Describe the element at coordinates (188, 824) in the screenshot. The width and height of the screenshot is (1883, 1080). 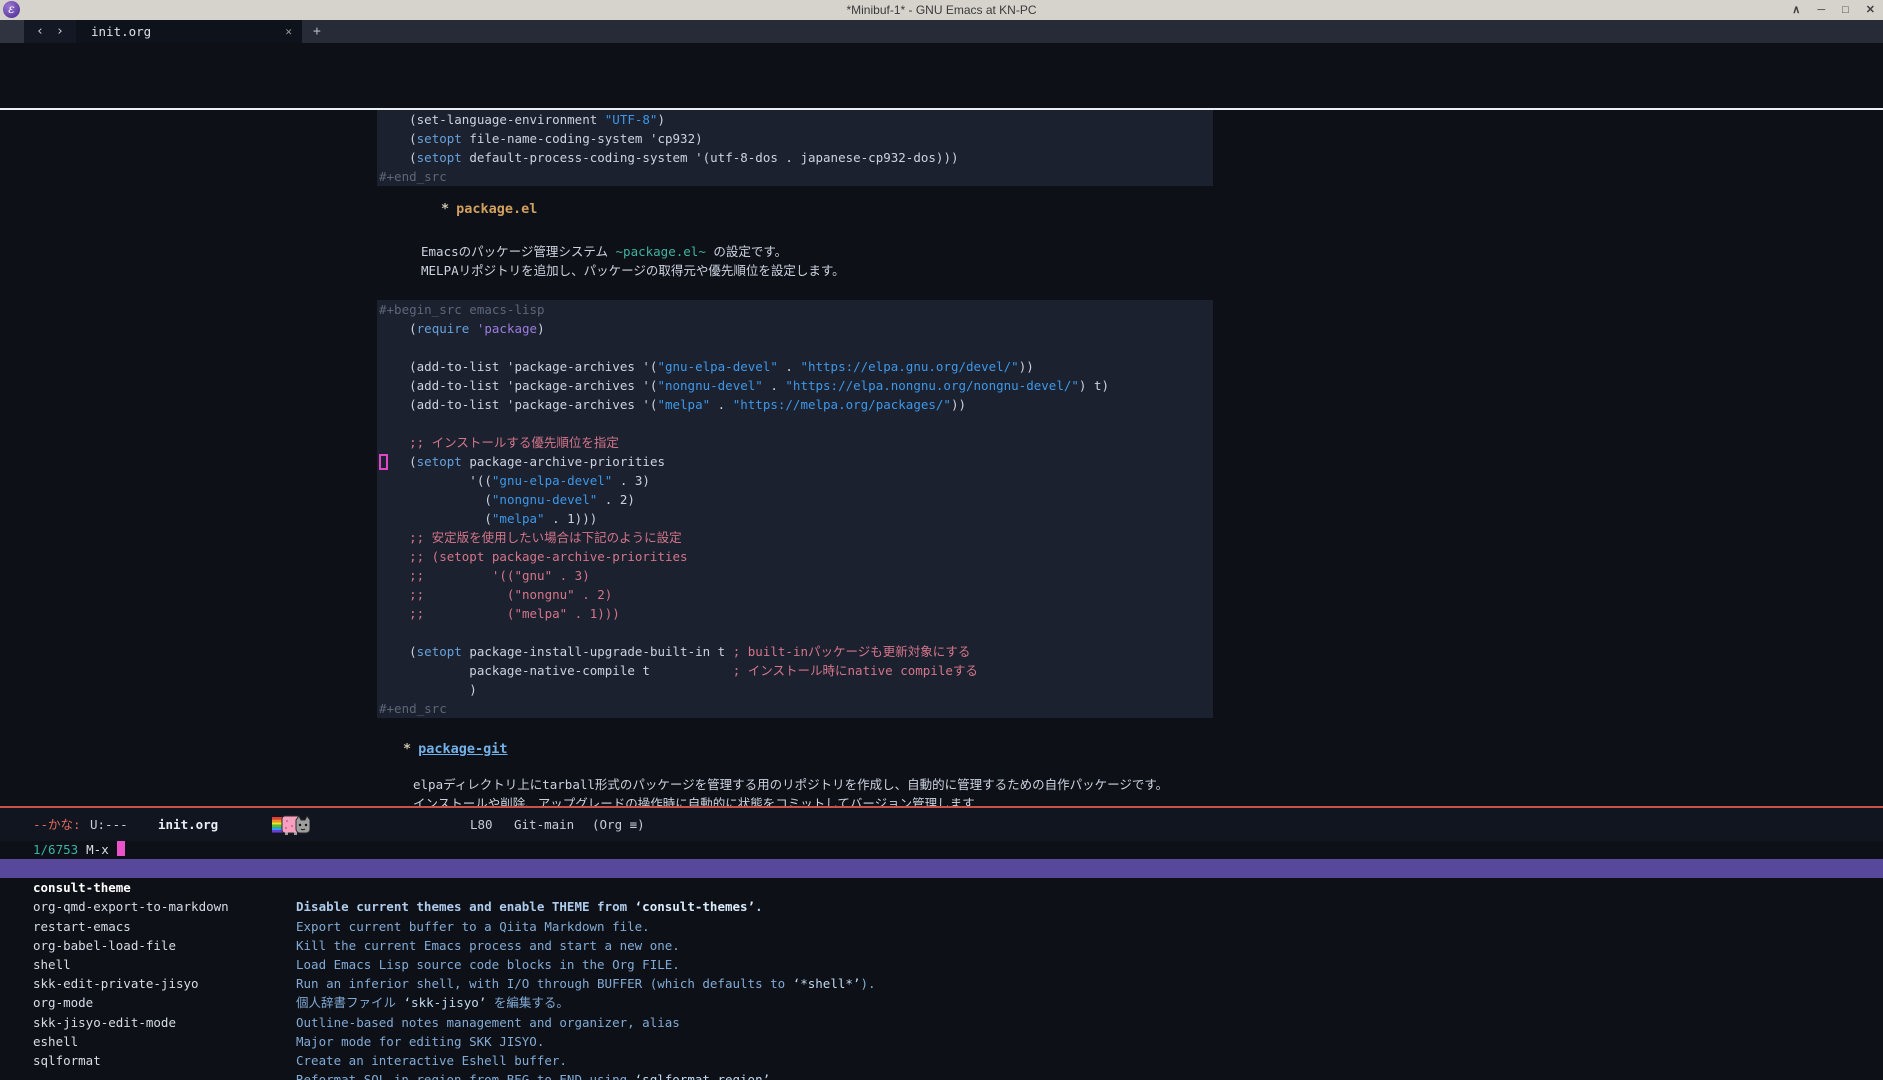
I see `buffer-name: init.org` at that location.